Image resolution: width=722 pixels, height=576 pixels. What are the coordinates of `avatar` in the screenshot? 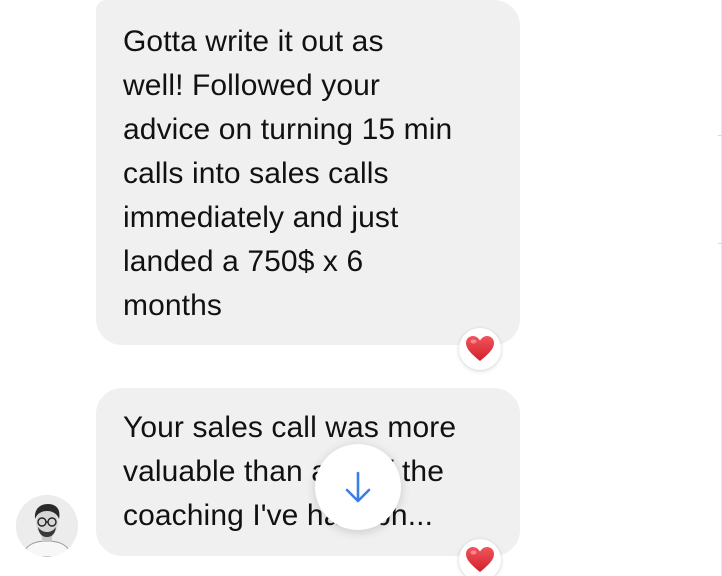 It's located at (47, 526).